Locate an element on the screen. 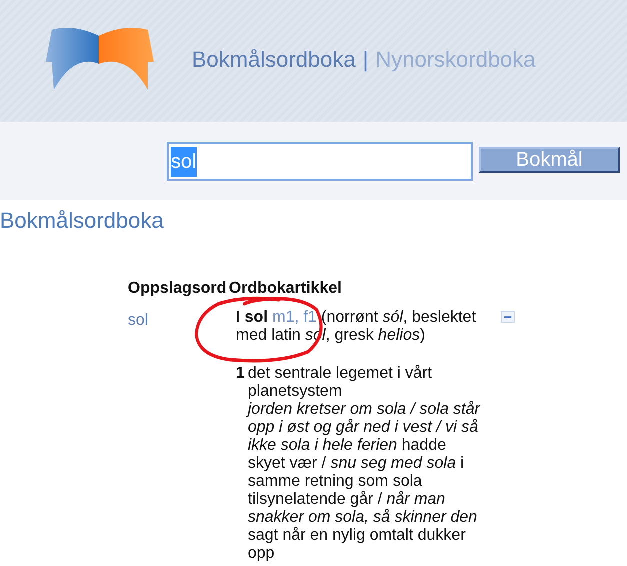  definition-number: 1 is located at coordinates (241, 374).